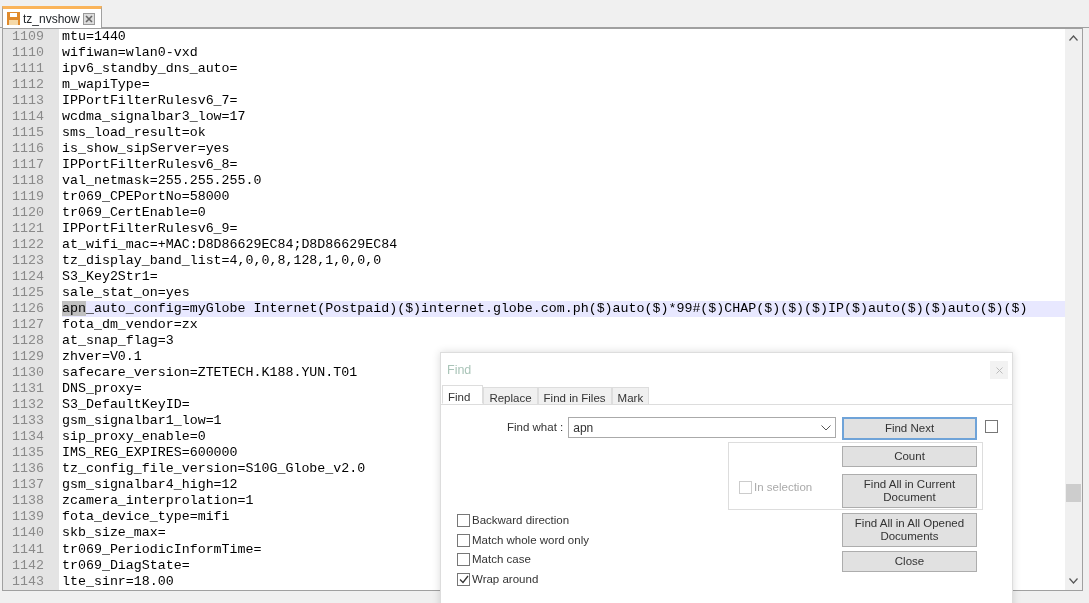  Describe the element at coordinates (94, 36) in the screenshot. I see `code-line: mtu=1440` at that location.